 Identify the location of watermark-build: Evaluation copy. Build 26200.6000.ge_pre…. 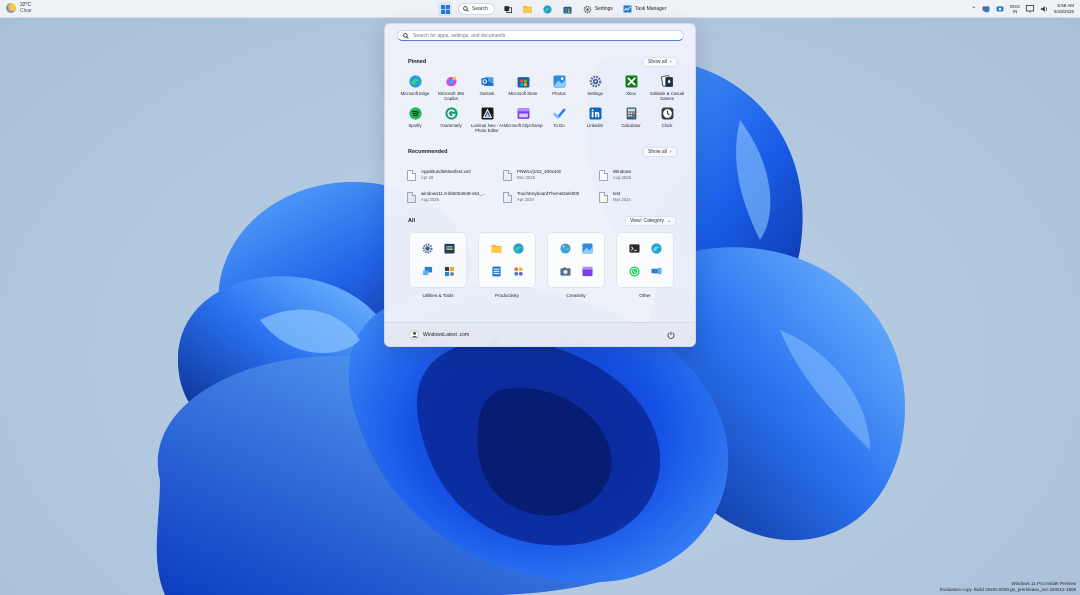
(1007, 589).